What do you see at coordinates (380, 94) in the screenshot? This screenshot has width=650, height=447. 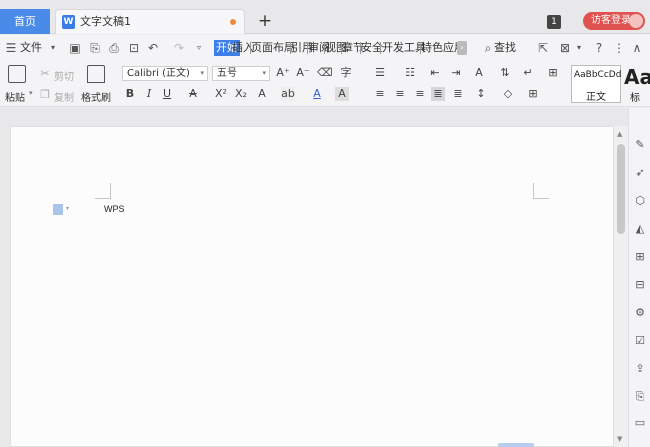 I see `align-left-icon: ≡` at bounding box center [380, 94].